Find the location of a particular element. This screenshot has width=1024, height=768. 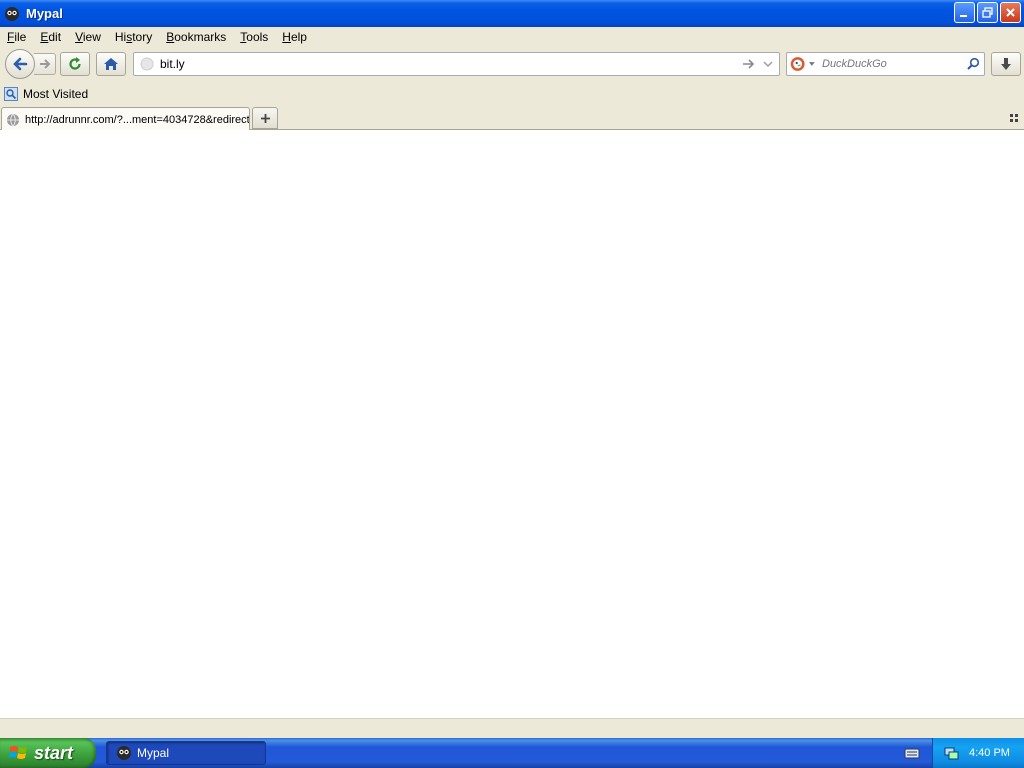

clock: 4:40 PM is located at coordinates (989, 753).